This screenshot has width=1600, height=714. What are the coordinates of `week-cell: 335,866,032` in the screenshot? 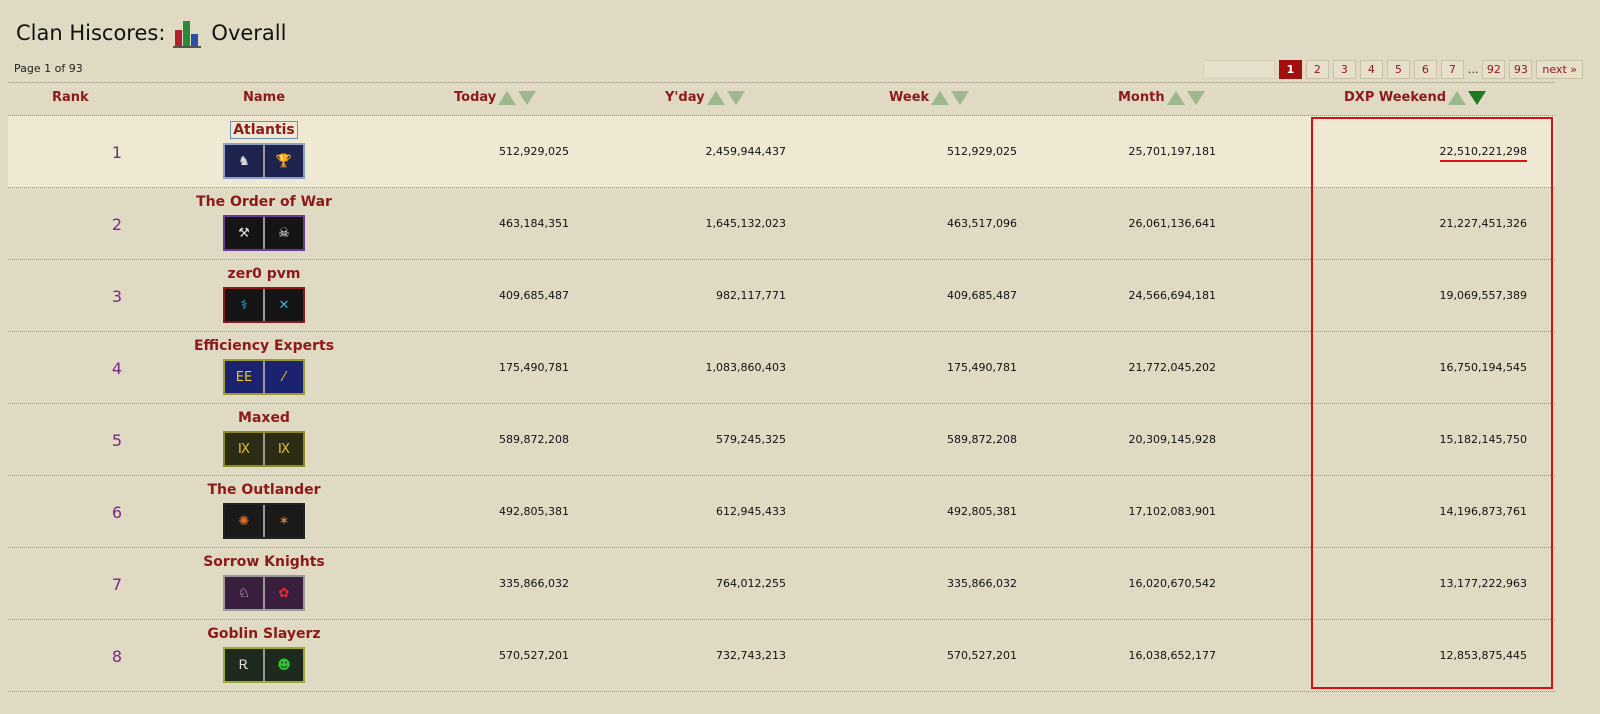 It's located at (982, 583).